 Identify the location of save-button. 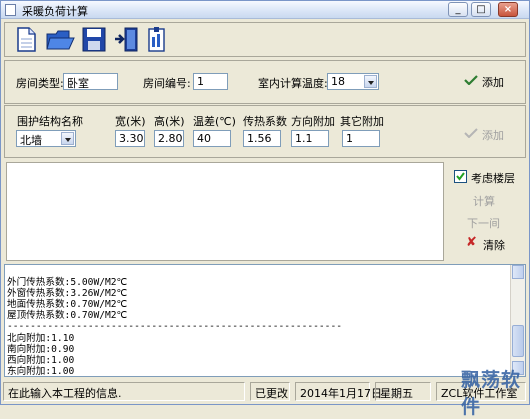
(94, 39).